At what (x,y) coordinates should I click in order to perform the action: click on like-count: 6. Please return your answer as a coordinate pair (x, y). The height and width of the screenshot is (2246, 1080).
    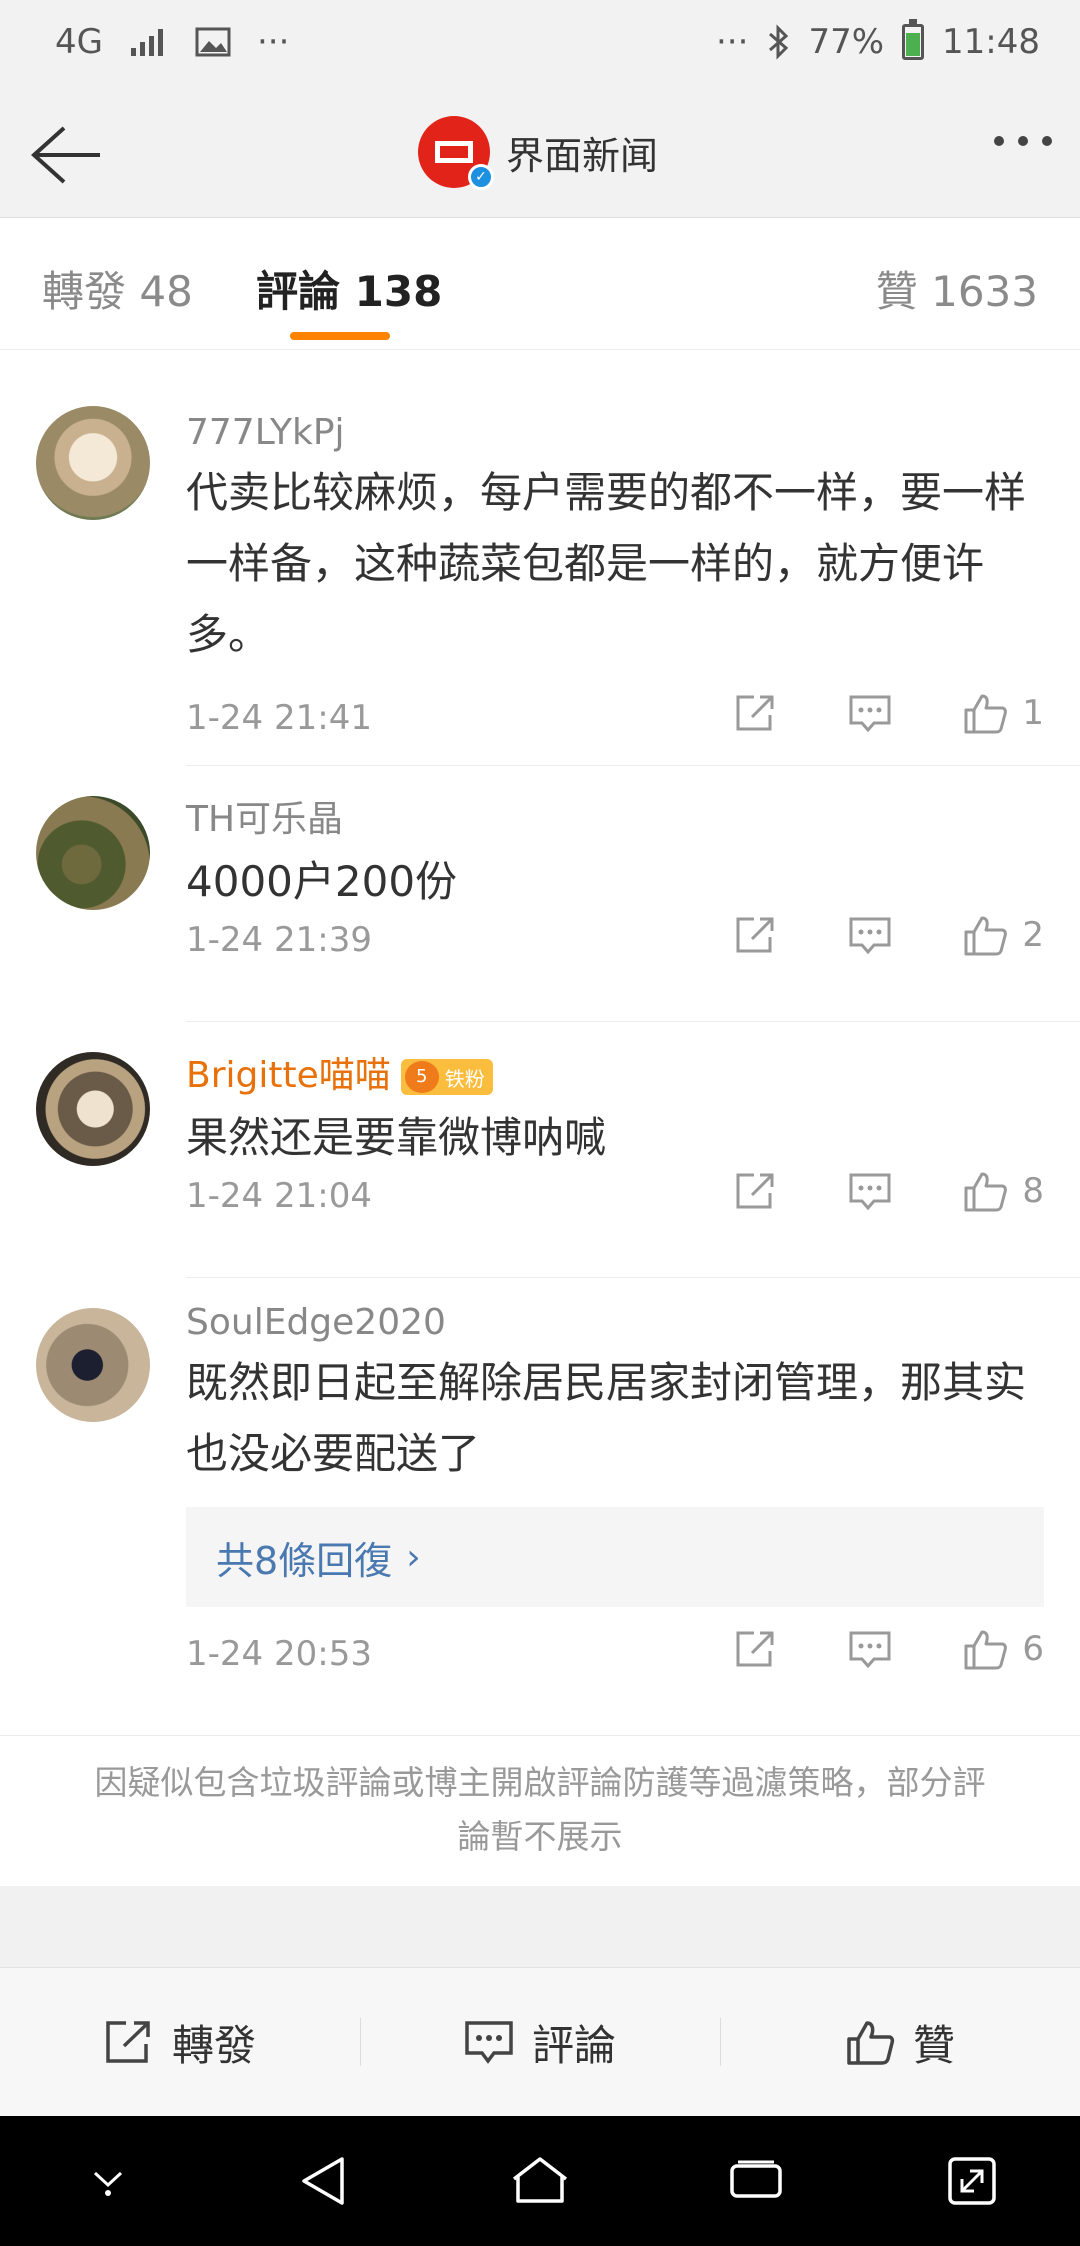
    Looking at the image, I should click on (1033, 1649).